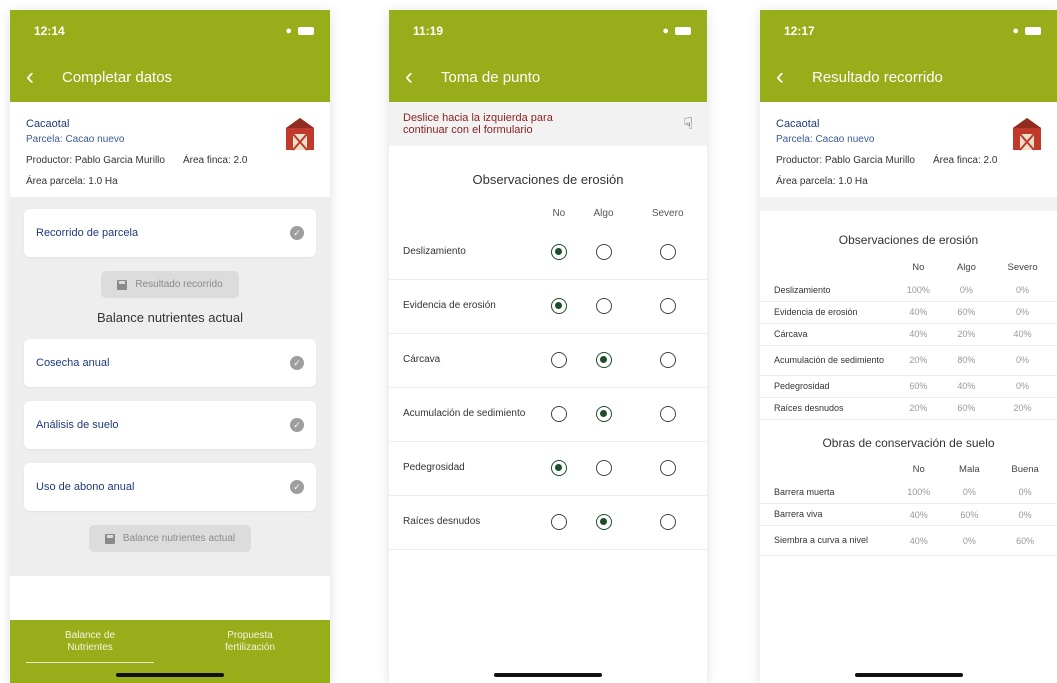  What do you see at coordinates (90, 647) in the screenshot?
I see `nav-label-line2: Nutrientes` at bounding box center [90, 647].